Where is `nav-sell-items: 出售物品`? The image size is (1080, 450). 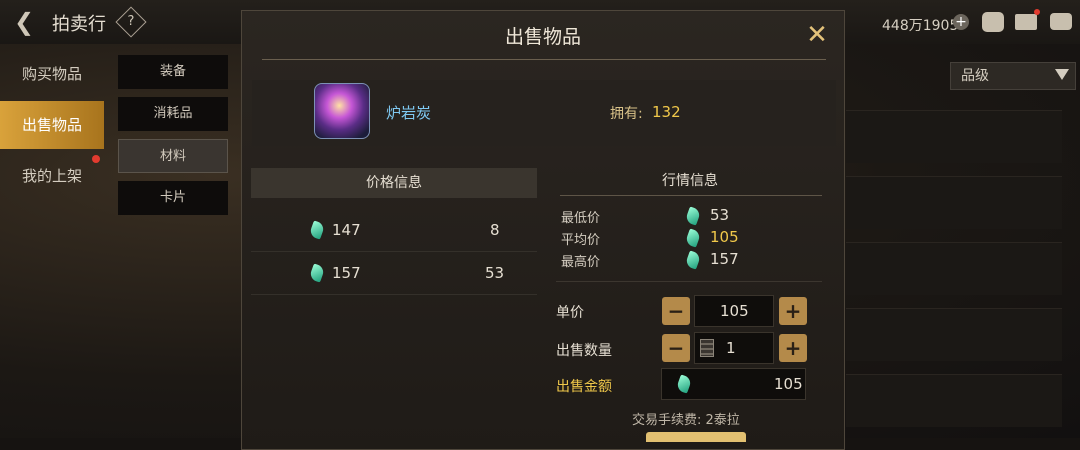 nav-sell-items: 出售物品 is located at coordinates (52, 125).